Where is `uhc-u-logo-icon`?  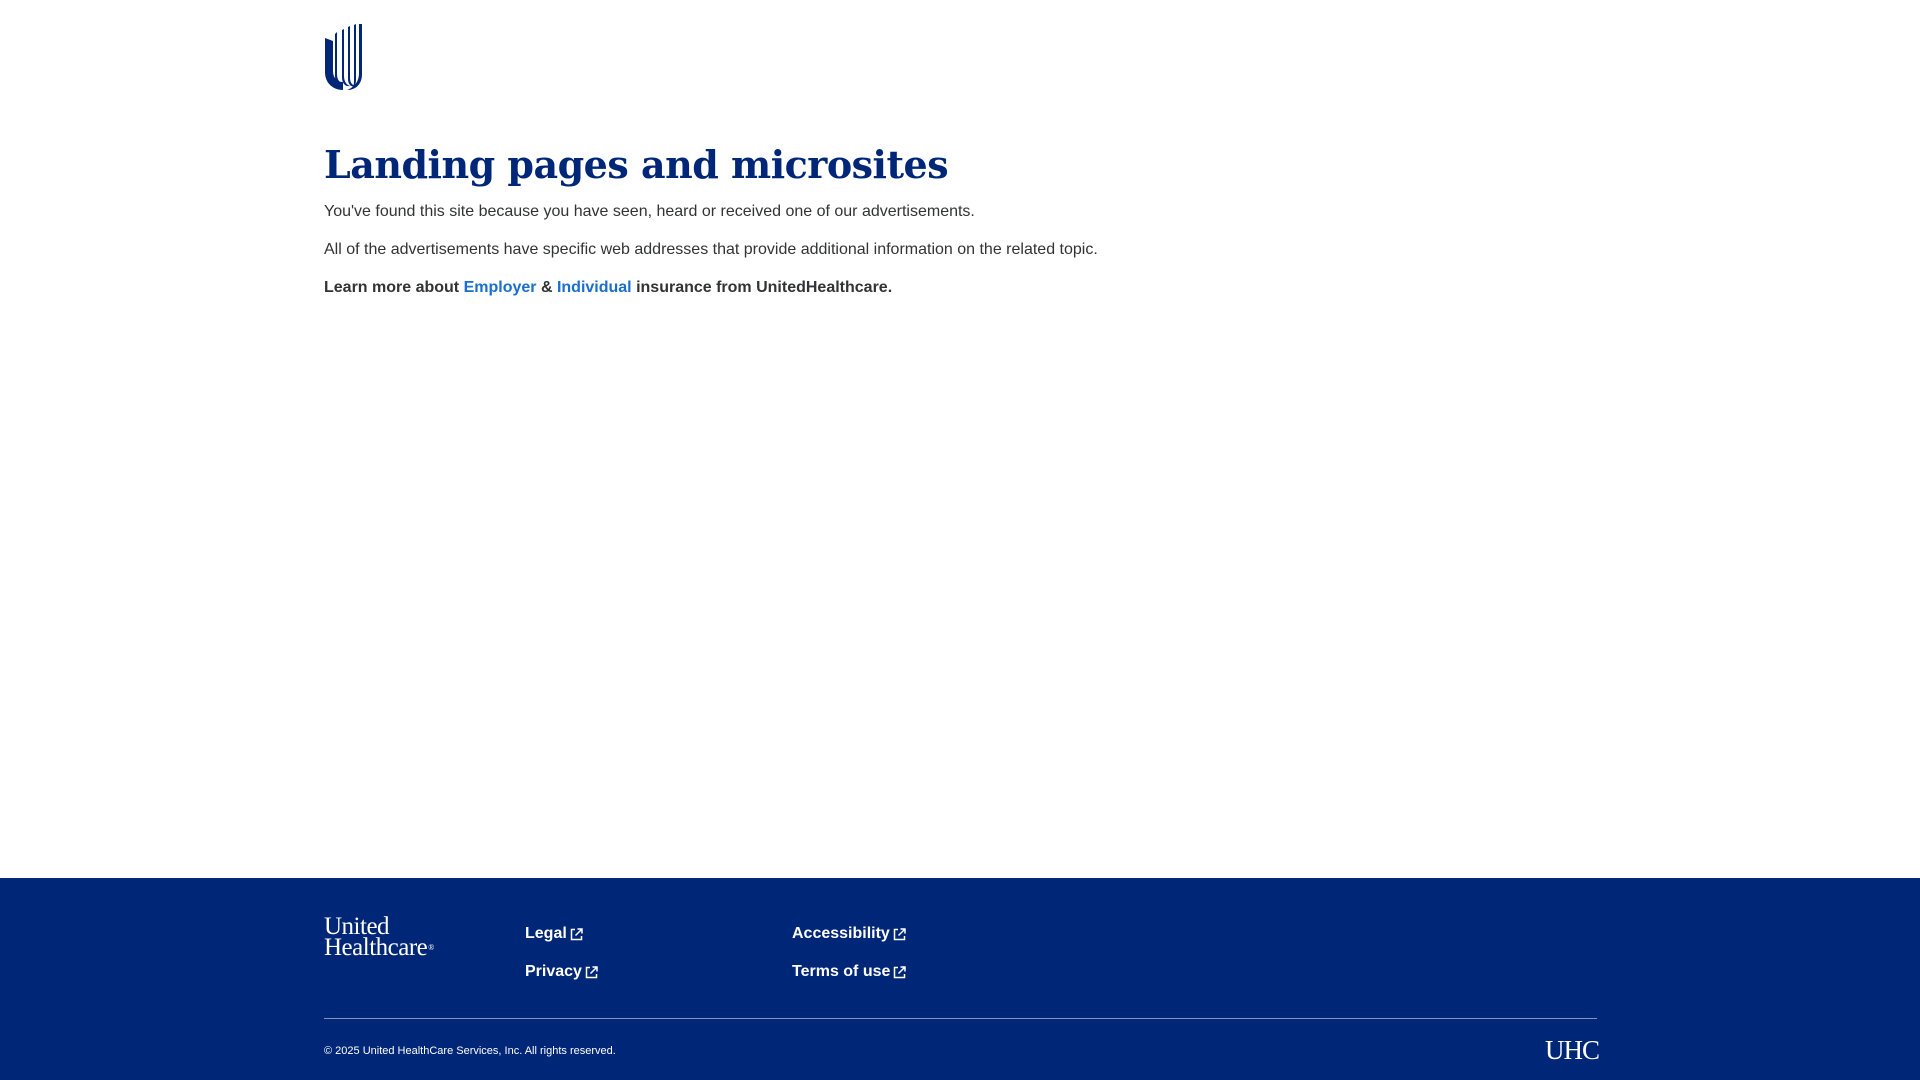
uhc-u-logo-icon is located at coordinates (343, 57).